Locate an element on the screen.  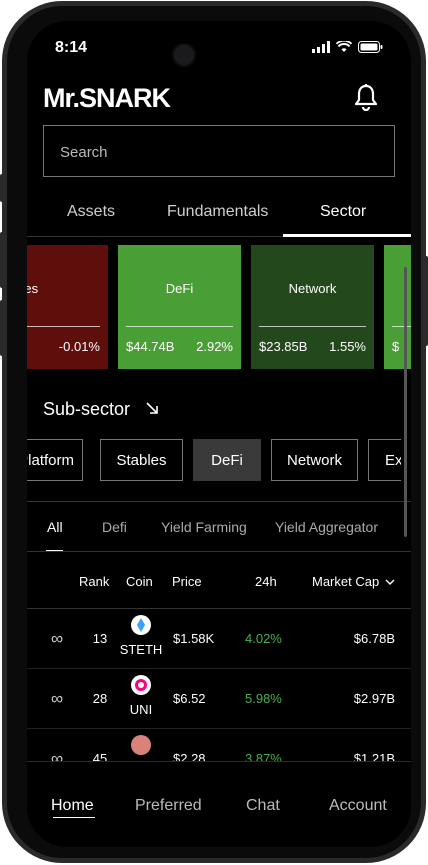
bottom-navigation: Home Preferred Chat Account is located at coordinates (219, 804).